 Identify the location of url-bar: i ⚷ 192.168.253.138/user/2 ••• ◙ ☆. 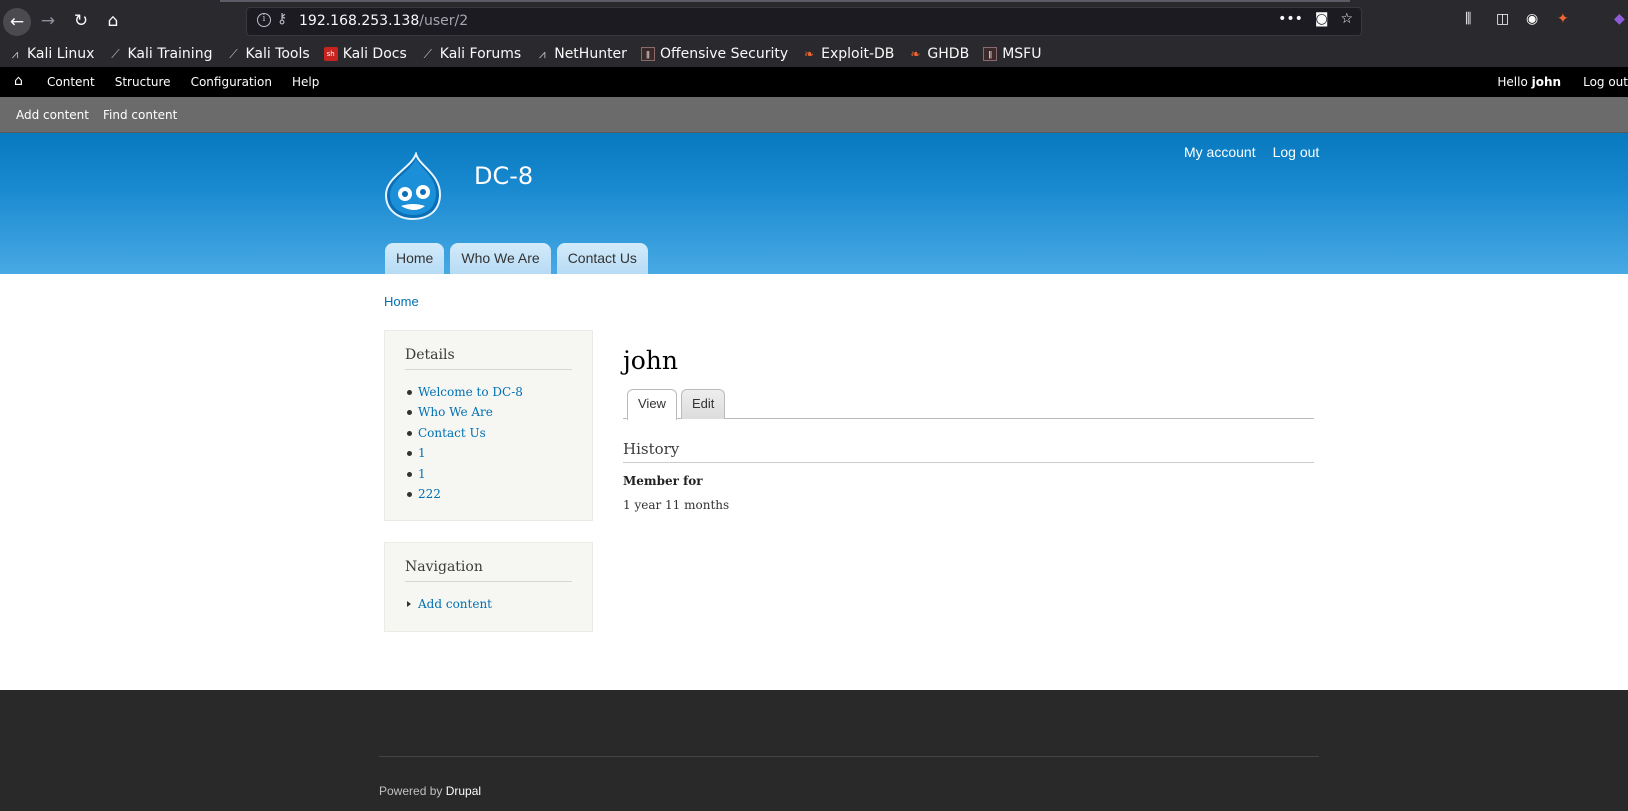
(804, 21).